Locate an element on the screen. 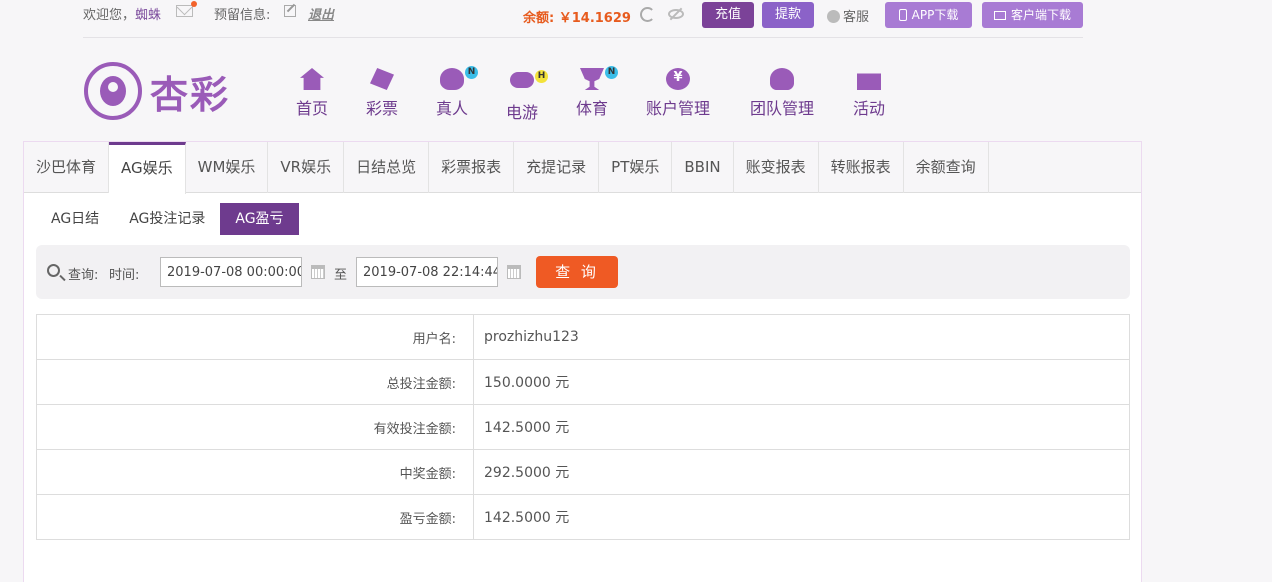 The width and height of the screenshot is (1272, 582). subtab-ag-bets: AG投注记录 is located at coordinates (167, 219).